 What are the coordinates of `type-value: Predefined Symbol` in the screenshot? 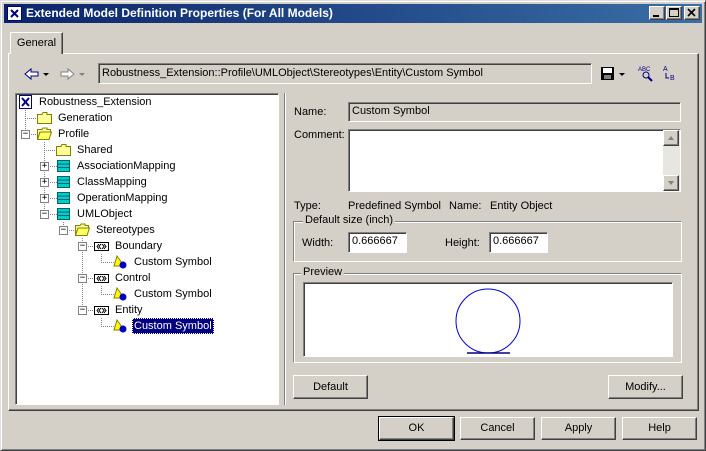 It's located at (394, 206).